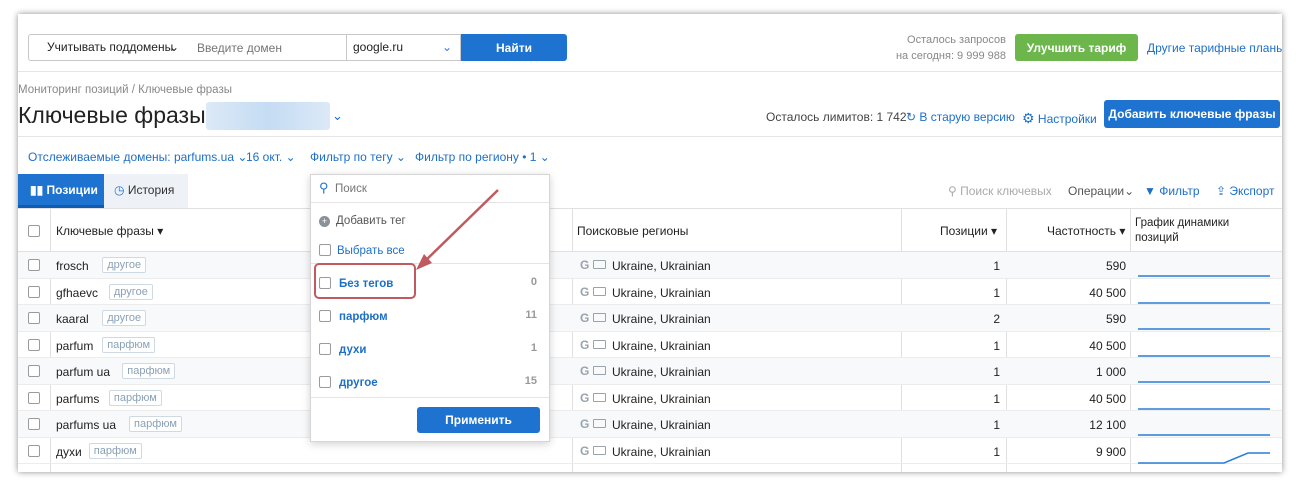 This screenshot has width=1300, height=486. Describe the element at coordinates (34, 231) in the screenshot. I see `select-all-checkbox` at that location.